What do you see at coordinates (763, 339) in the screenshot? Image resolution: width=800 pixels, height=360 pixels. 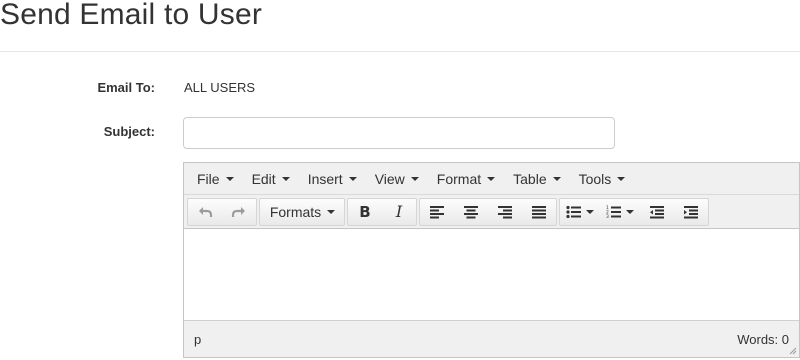 I see `word-count: Words: 0` at bounding box center [763, 339].